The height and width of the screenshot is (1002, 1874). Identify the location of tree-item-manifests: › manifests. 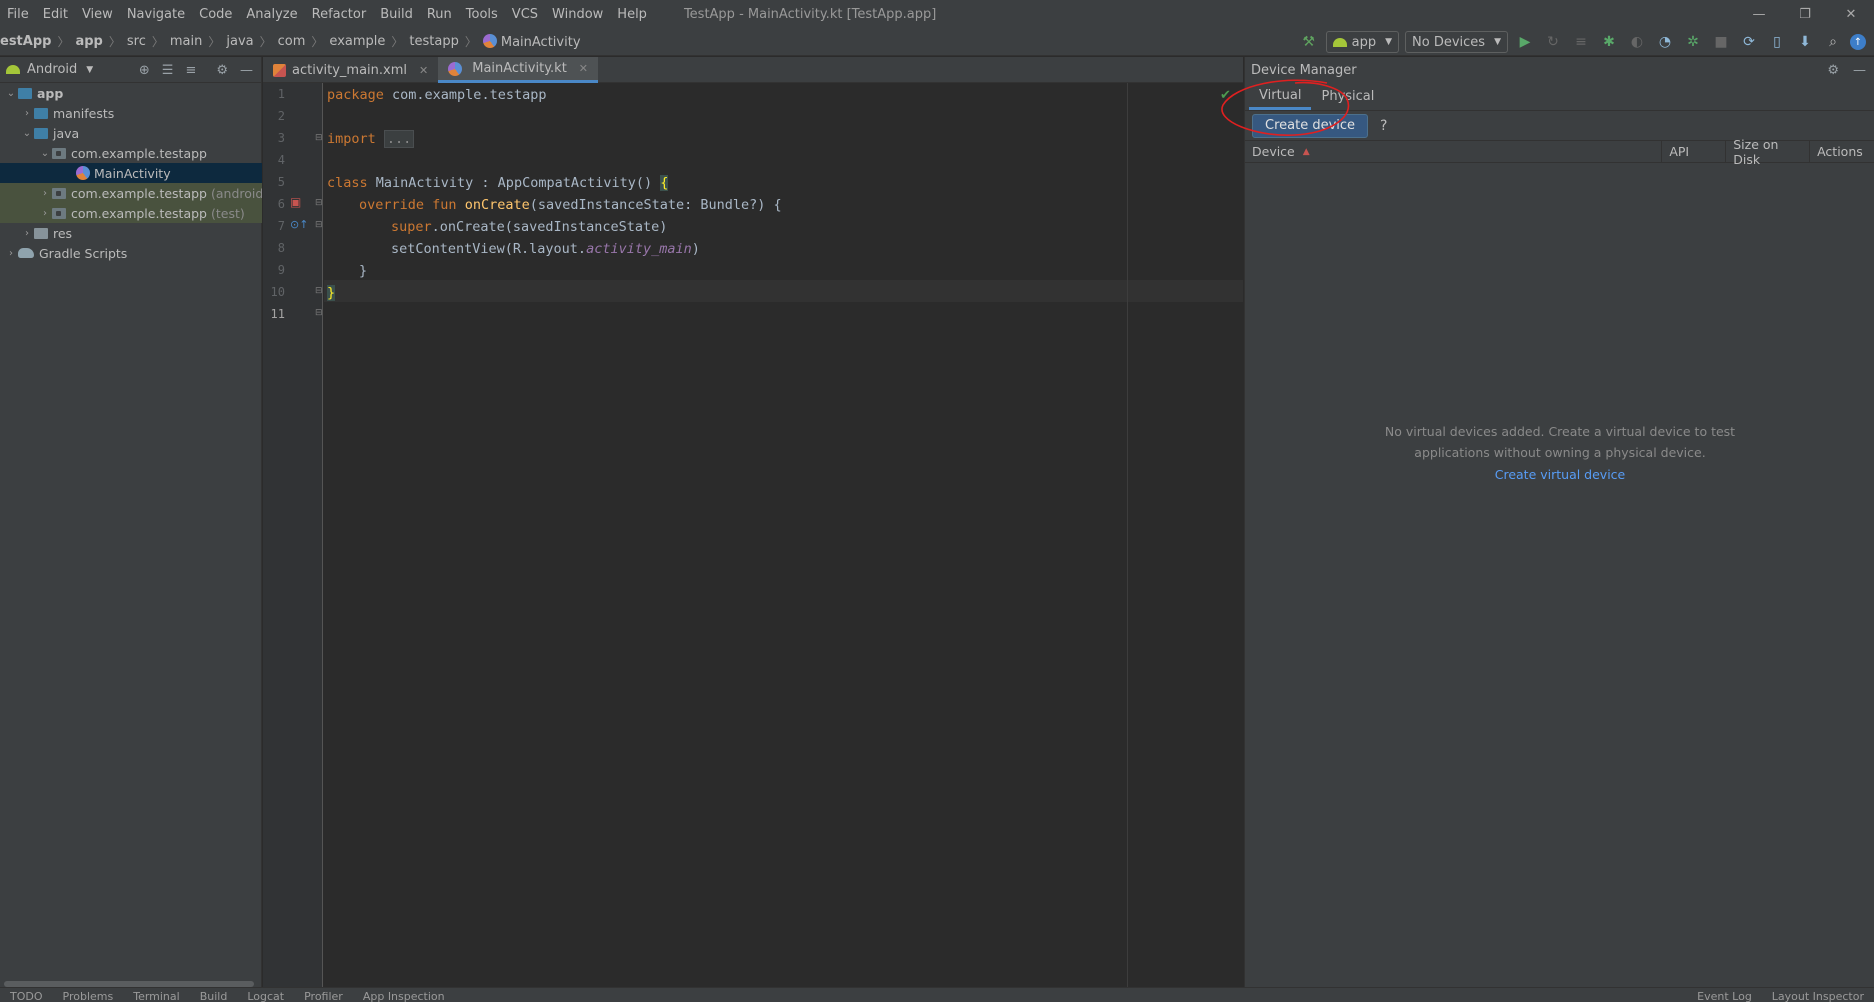
(131, 113).